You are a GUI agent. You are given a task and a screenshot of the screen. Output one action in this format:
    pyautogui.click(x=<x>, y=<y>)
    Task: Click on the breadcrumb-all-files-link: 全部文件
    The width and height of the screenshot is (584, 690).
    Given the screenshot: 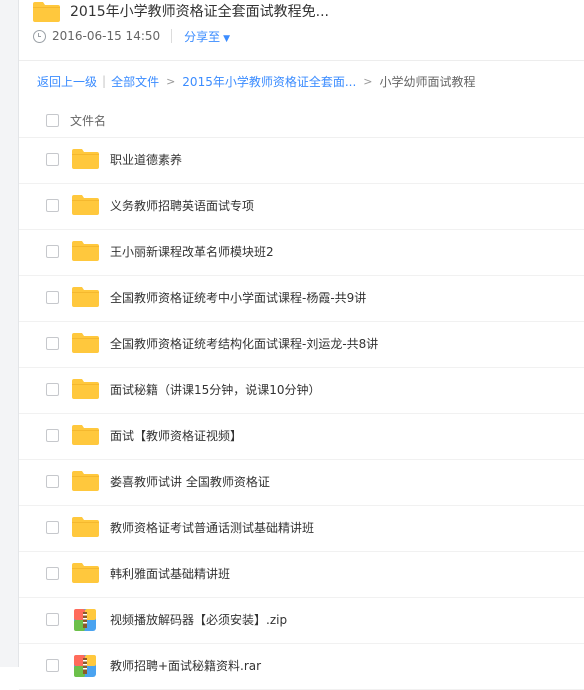 What is the action you would take?
    pyautogui.click(x=135, y=81)
    